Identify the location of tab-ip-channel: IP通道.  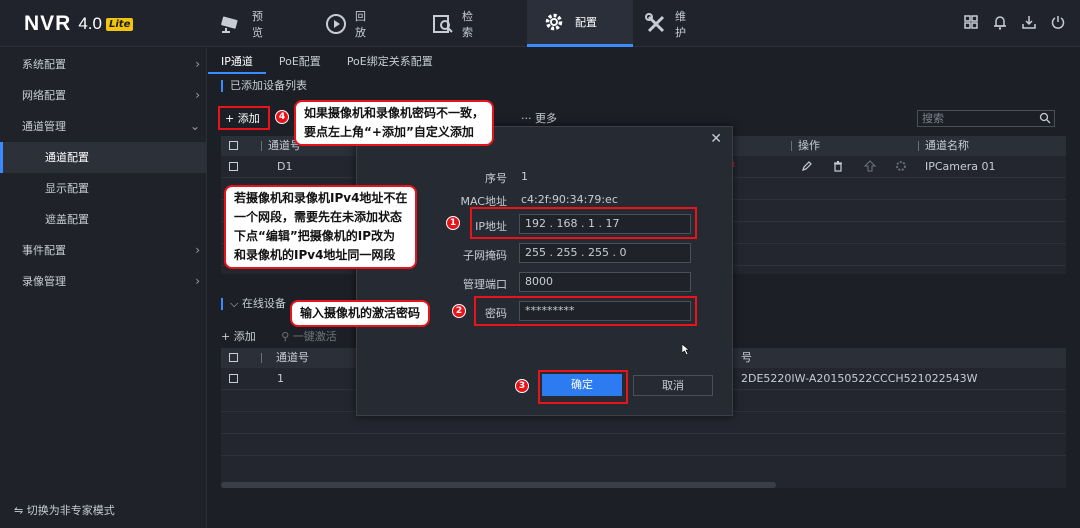
(237, 61).